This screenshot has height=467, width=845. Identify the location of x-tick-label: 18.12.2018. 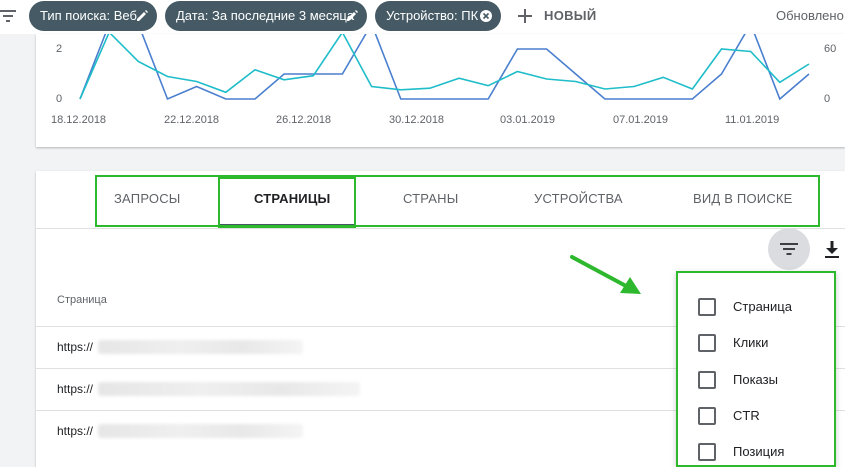
(79, 120).